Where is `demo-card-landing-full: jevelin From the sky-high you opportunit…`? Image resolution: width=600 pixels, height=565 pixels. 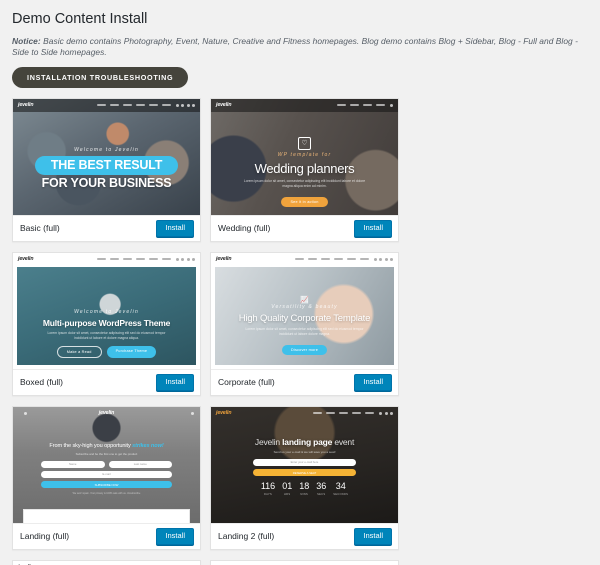
demo-card-landing-full: jevelin From the sky-high you opportunit… is located at coordinates (106, 477).